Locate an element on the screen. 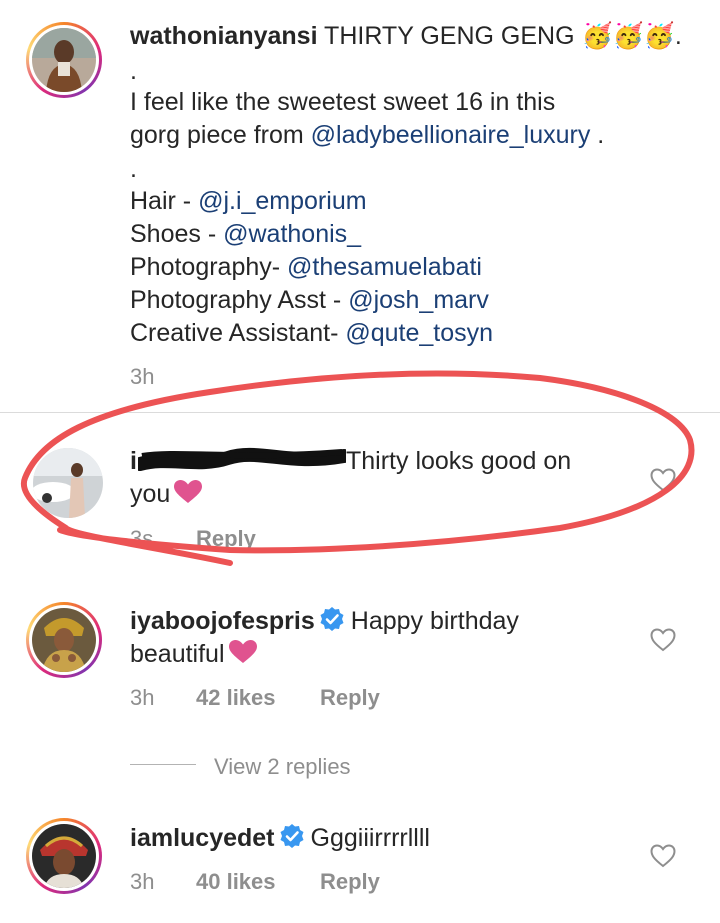 Image resolution: width=720 pixels, height=923 pixels. comment-username: iyaboojofespris is located at coordinates (222, 621).